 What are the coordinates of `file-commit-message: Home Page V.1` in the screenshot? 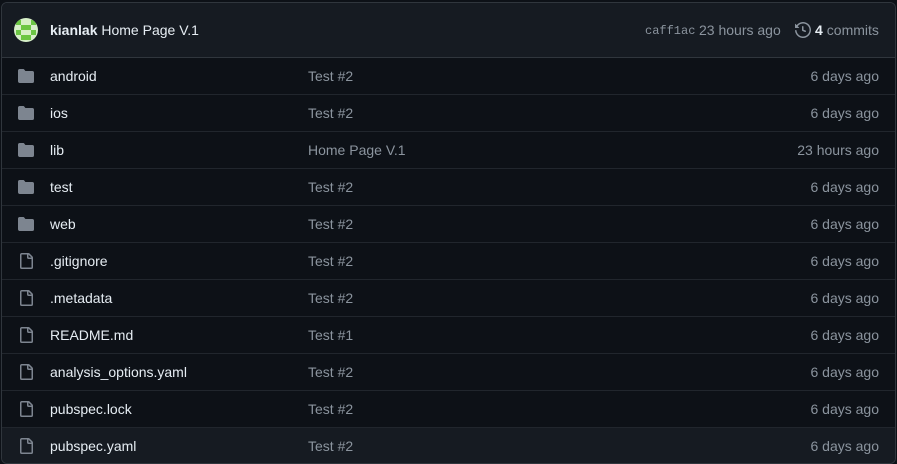 It's located at (357, 150).